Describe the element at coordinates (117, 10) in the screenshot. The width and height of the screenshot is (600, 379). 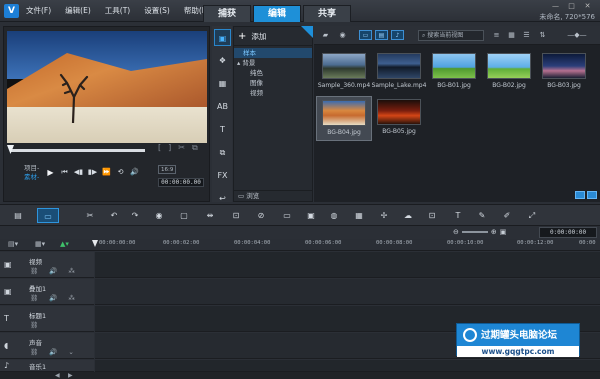
I see `menu-tools: 工具(T)` at that location.